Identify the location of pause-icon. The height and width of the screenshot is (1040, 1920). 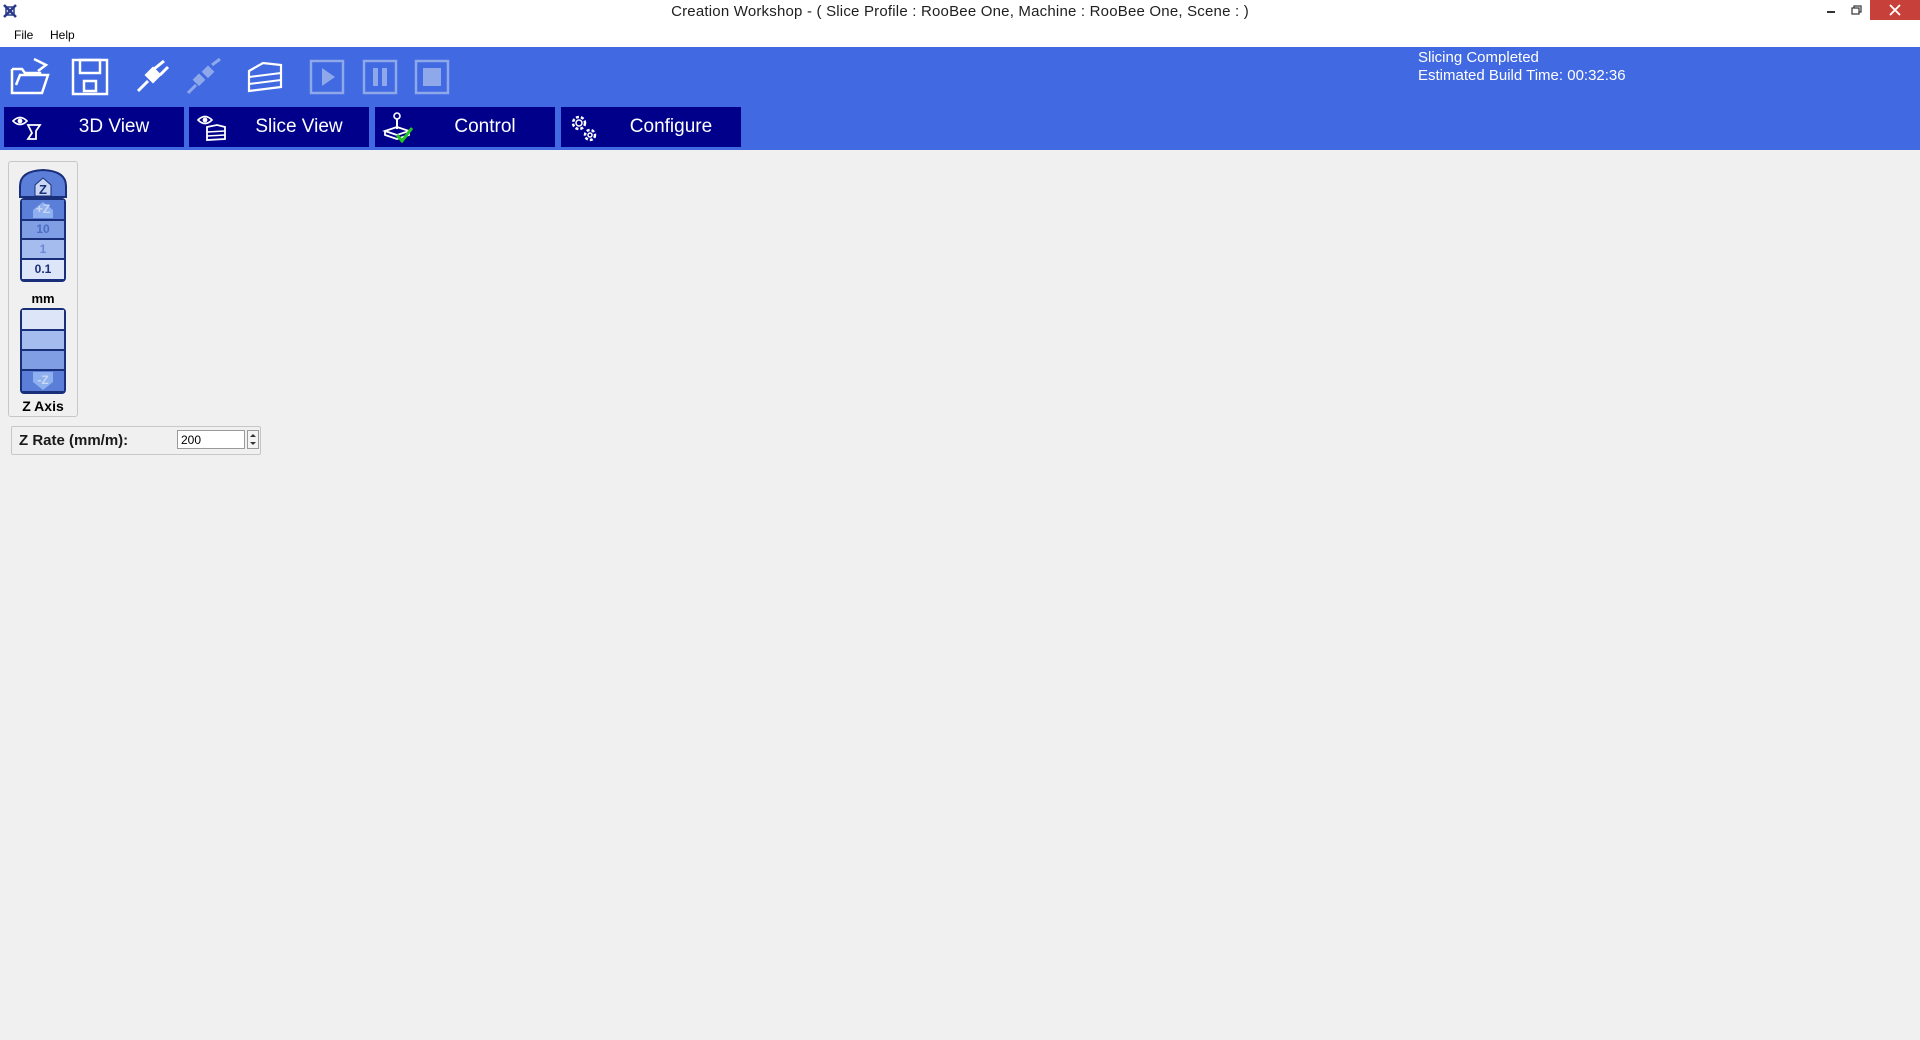
(380, 77).